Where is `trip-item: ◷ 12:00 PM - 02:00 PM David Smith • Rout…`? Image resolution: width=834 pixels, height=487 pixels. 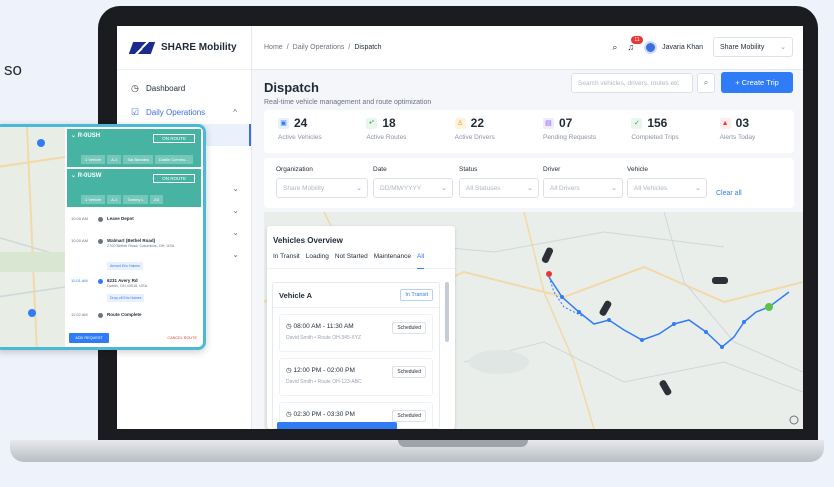 trip-item: ◷ 12:00 PM - 02:00 PM David Smith • Rout… is located at coordinates (356, 377).